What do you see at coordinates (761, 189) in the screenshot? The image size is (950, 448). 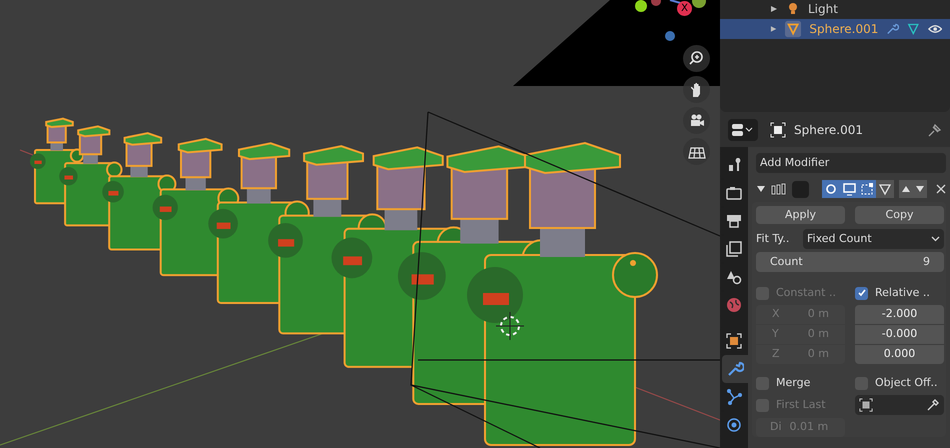 I see `expand-toggle` at bounding box center [761, 189].